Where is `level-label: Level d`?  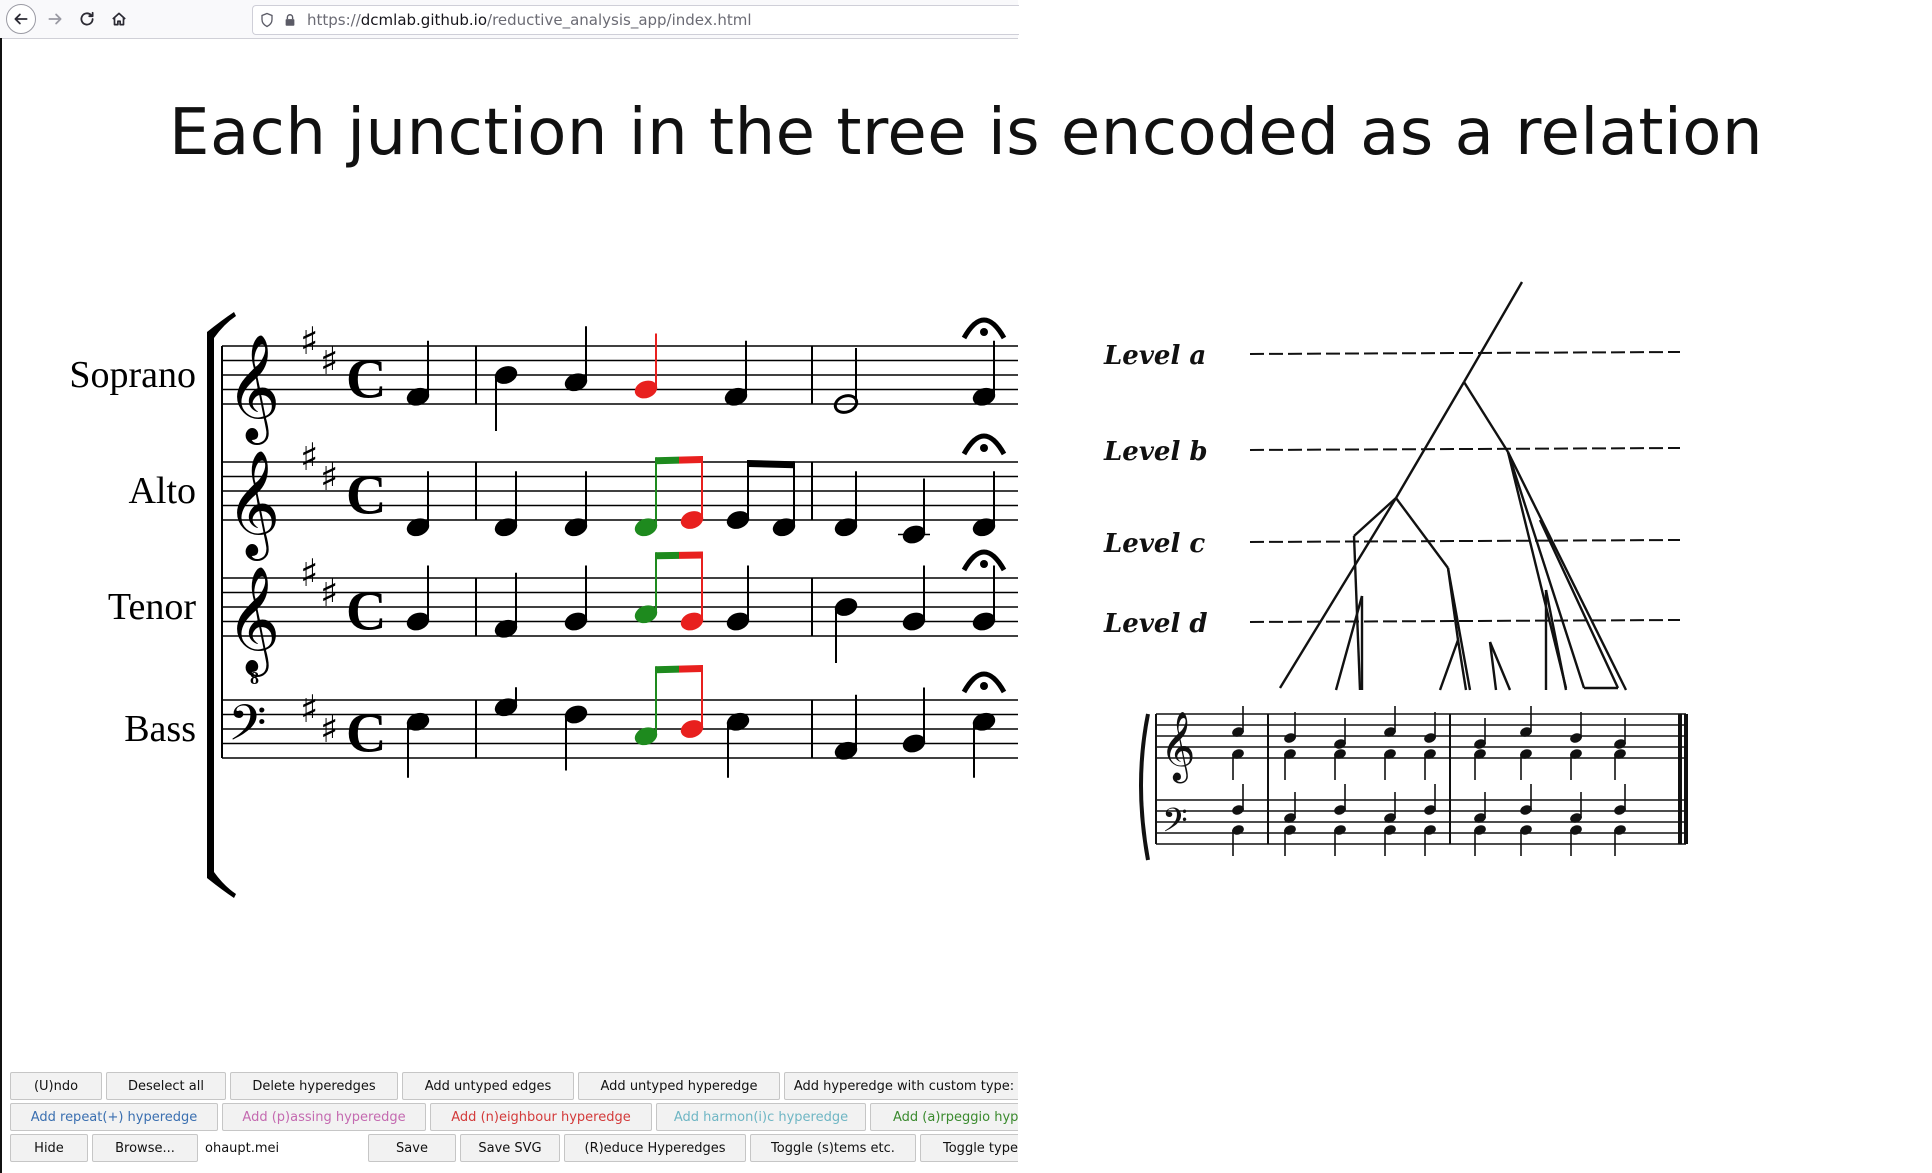
level-label: Level d is located at coordinates (1155, 624).